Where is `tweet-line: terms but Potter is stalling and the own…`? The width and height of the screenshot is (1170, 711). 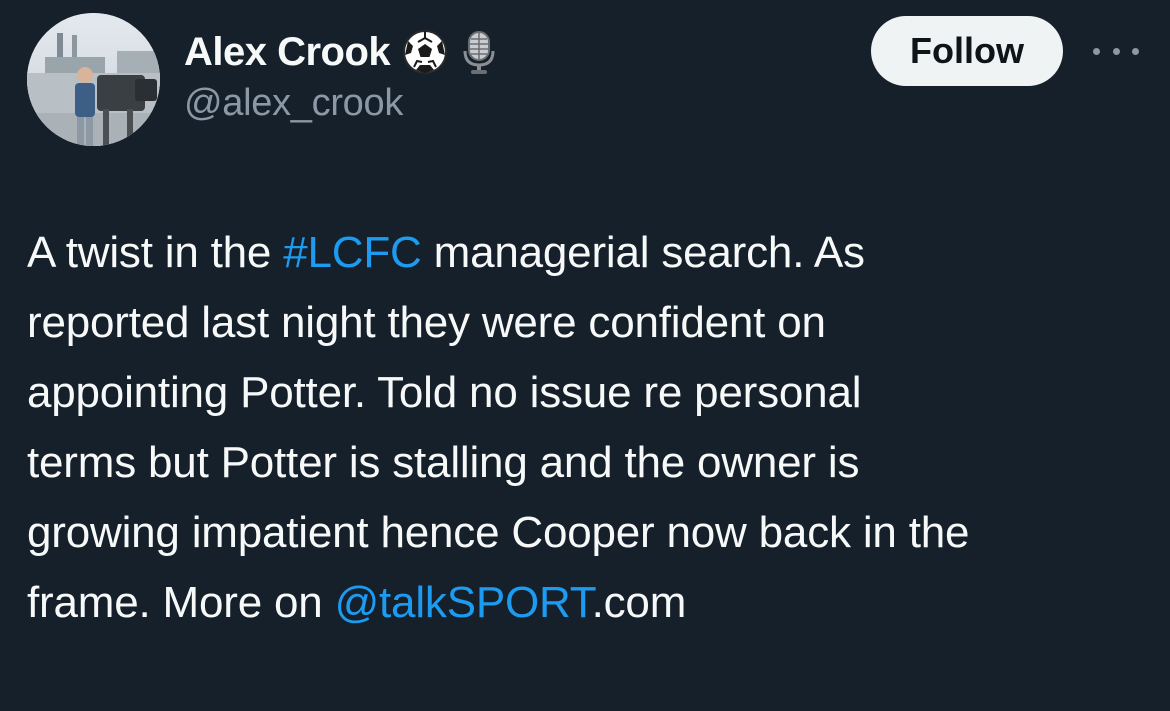 tweet-line: terms but Potter is stalling and the own… is located at coordinates (589, 463).